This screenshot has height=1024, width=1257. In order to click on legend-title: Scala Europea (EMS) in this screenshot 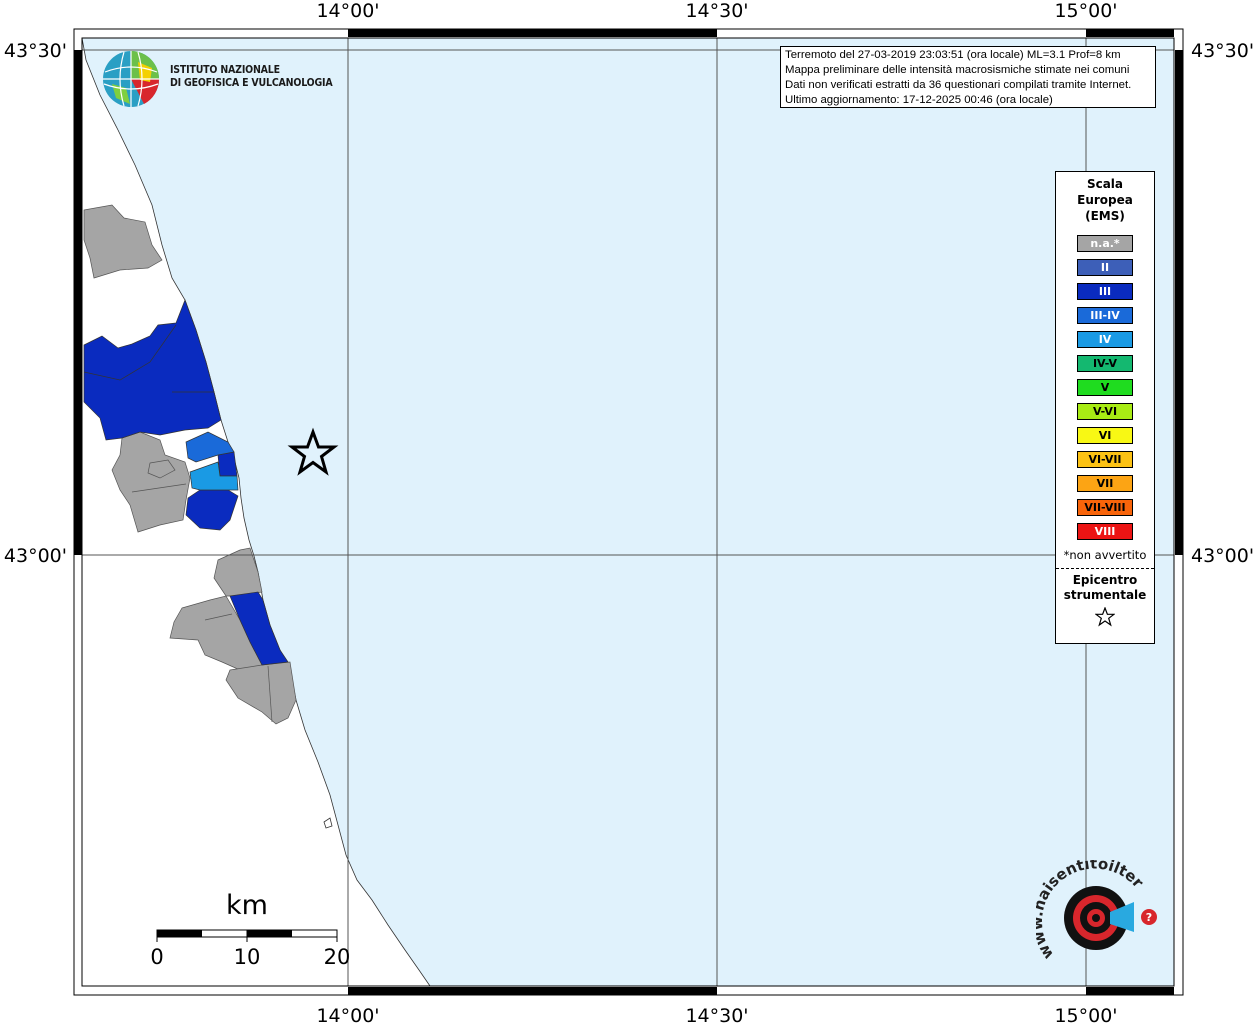, I will do `click(1105, 200)`.